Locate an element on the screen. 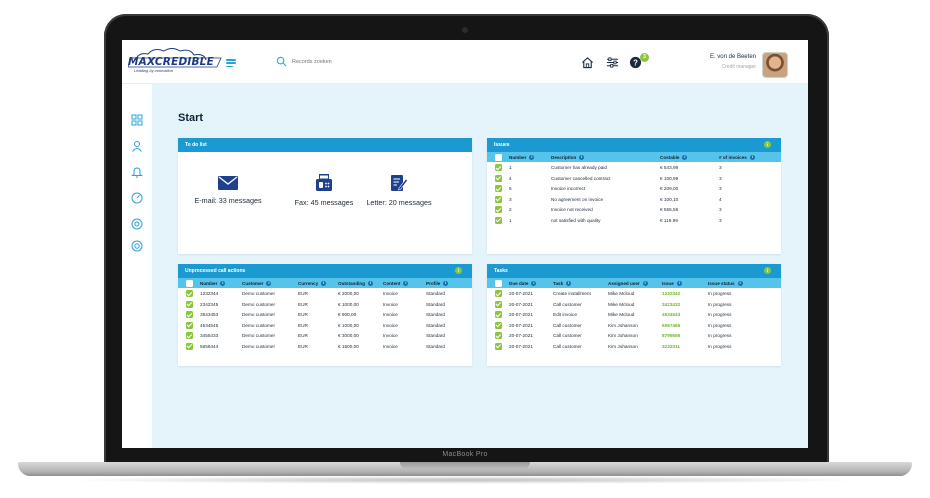 The width and height of the screenshot is (930, 498). todo-letter: Letter: 20 messages is located at coordinates (399, 190).